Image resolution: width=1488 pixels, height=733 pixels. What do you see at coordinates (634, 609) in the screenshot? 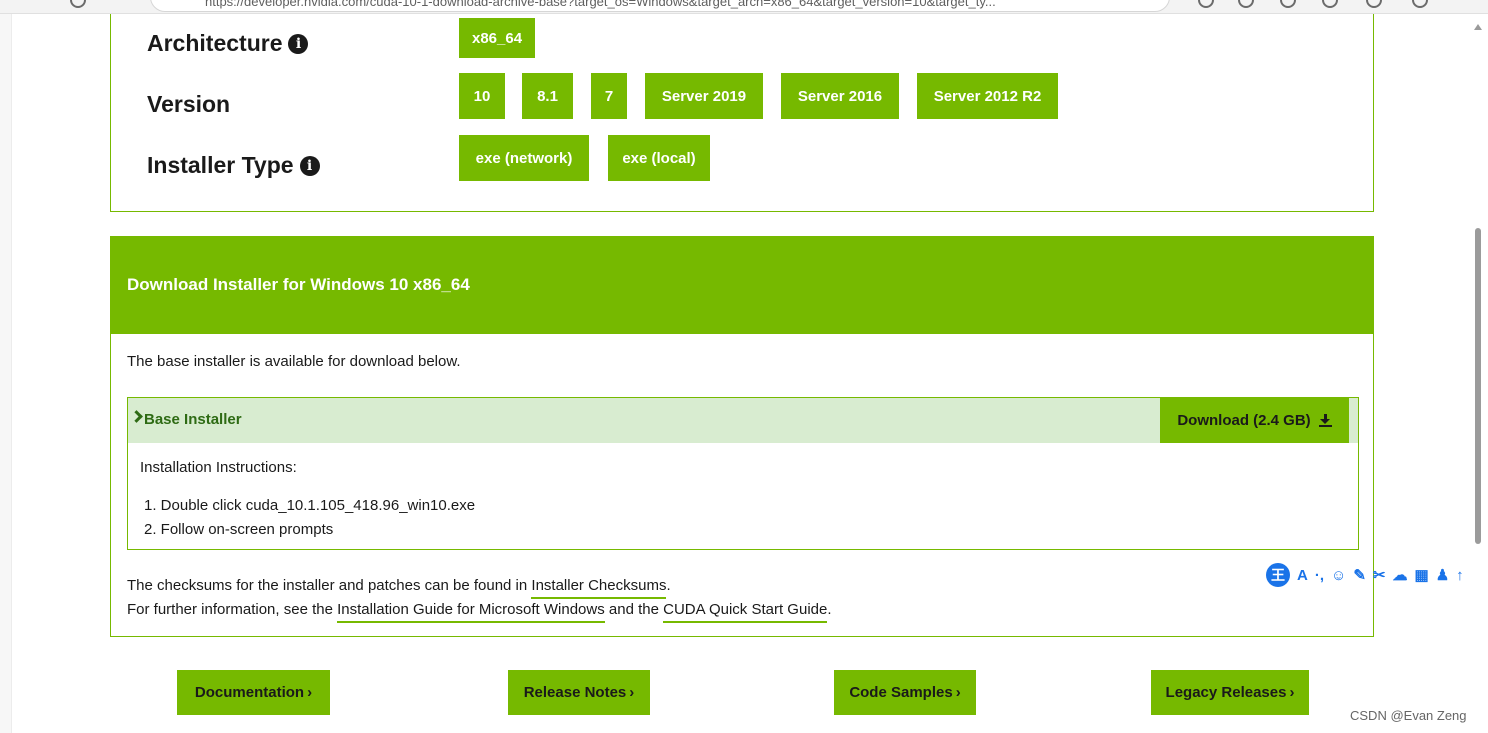
I see `further-middle: and the` at bounding box center [634, 609].